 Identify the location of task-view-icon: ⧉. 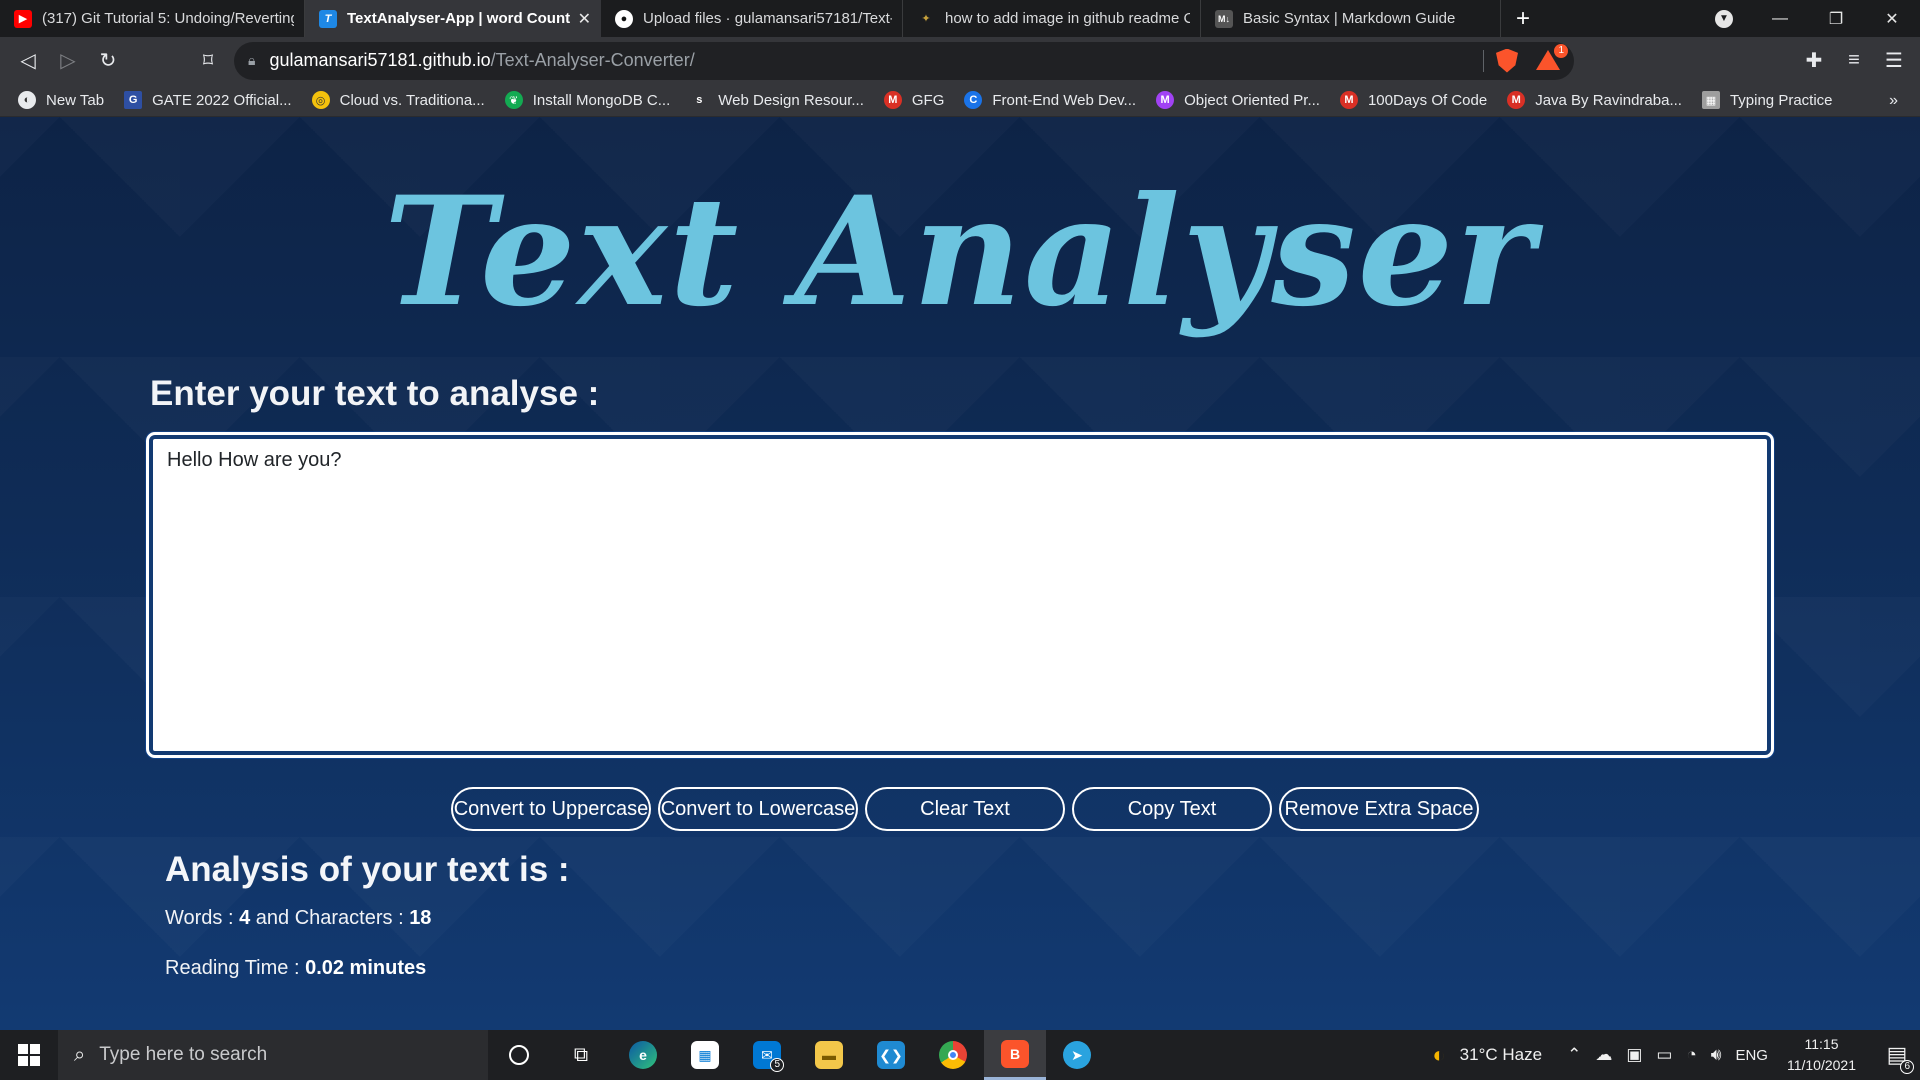
(581, 1055).